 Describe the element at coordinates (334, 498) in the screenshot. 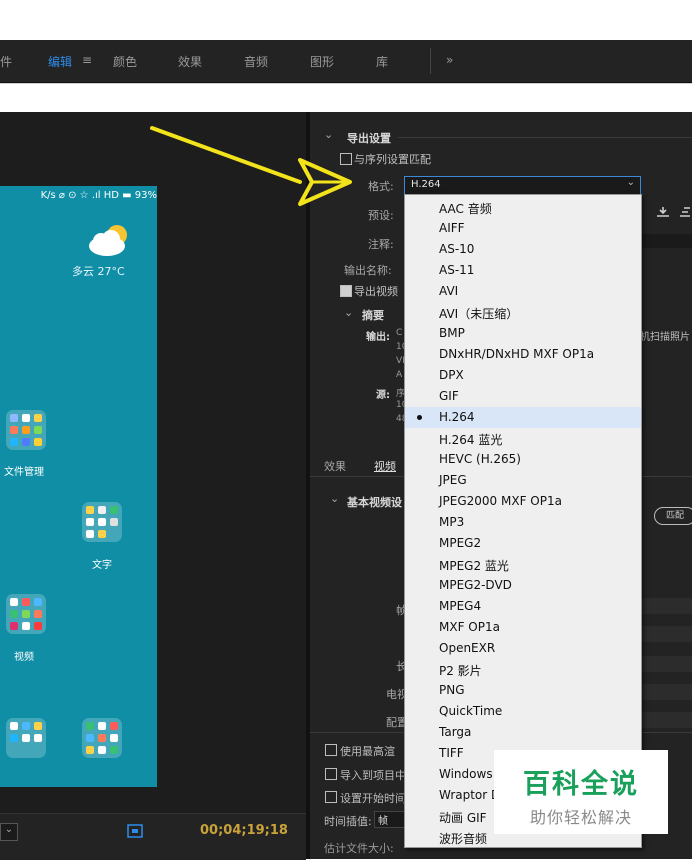

I see `basic-video-chevron-icon: ⌄` at that location.